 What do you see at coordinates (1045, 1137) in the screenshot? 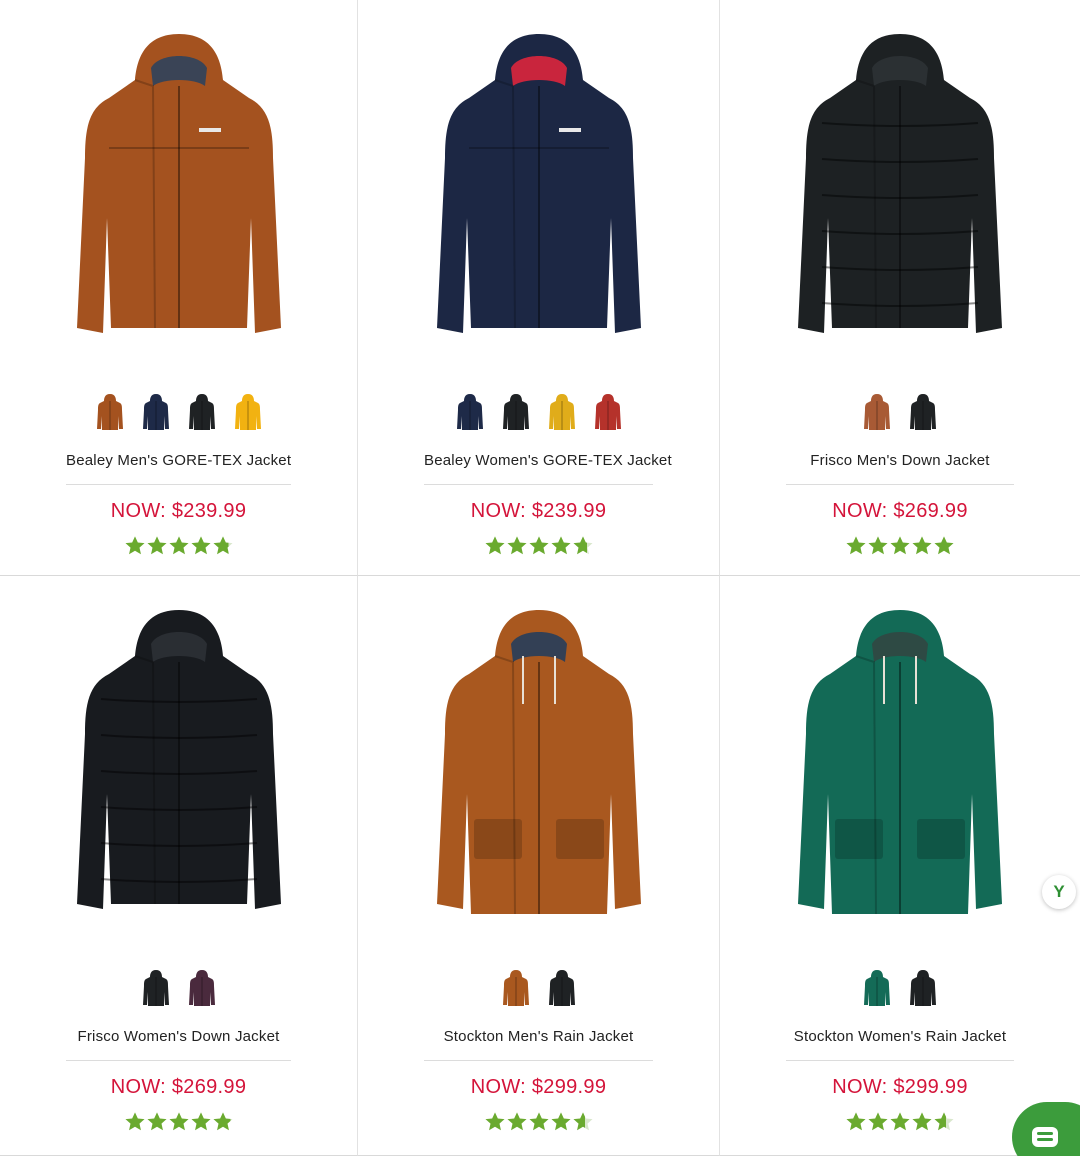
I see `chat-icon` at bounding box center [1045, 1137].